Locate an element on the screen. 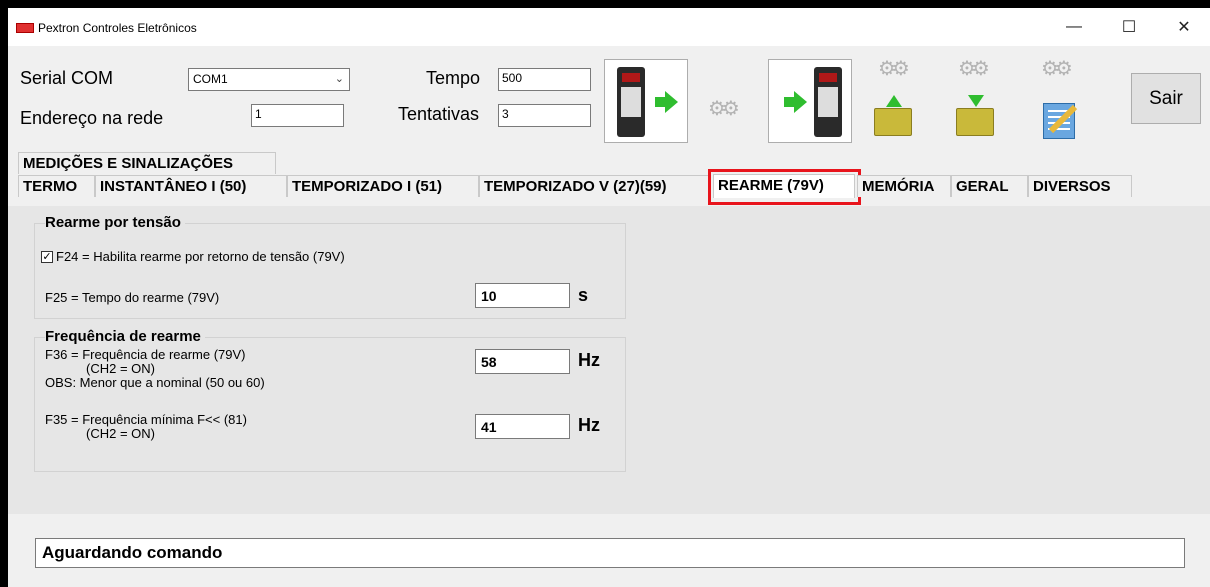 Image resolution: width=1210 pixels, height=587 pixels. close-button: ✕ is located at coordinates (1184, 27).